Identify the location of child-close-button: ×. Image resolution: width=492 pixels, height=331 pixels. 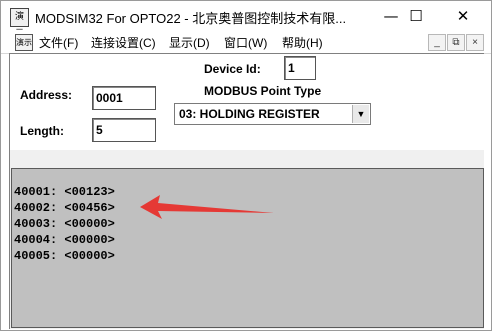
(475, 42).